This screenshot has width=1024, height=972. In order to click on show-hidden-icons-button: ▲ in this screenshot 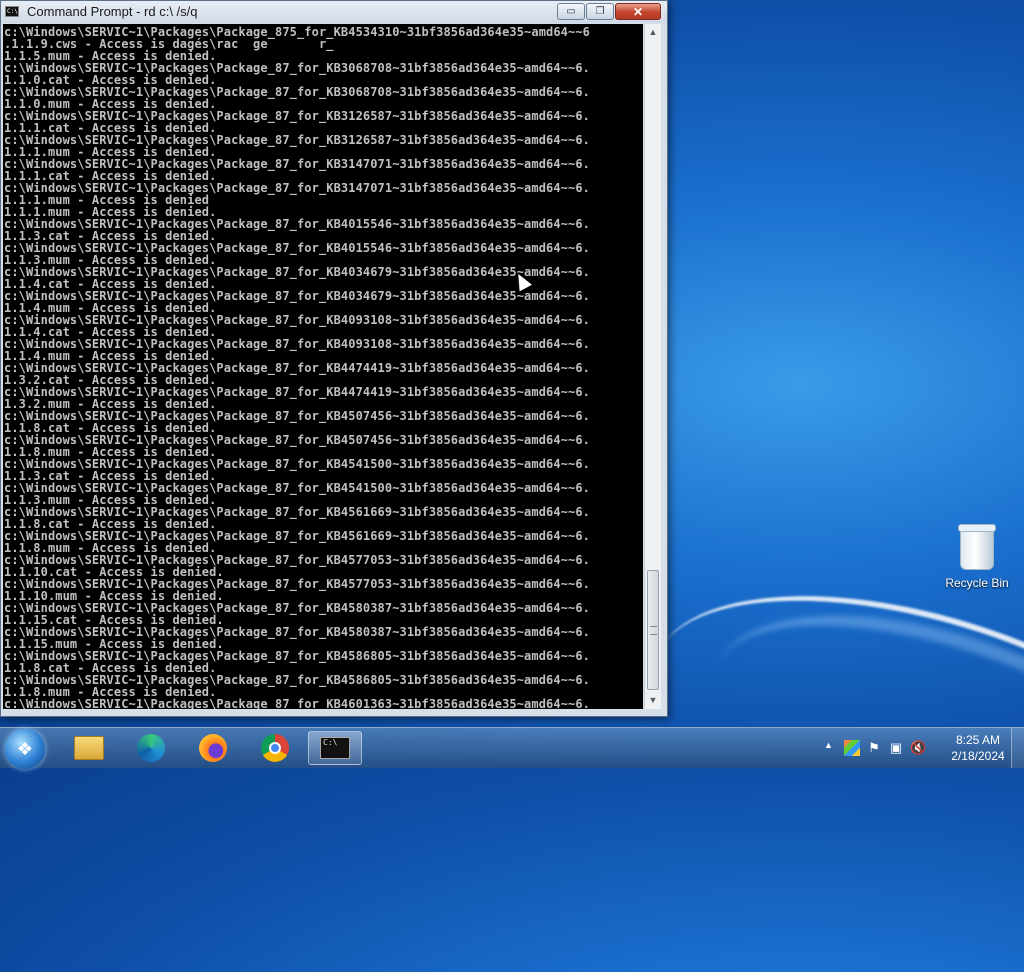, I will do `click(828, 745)`.